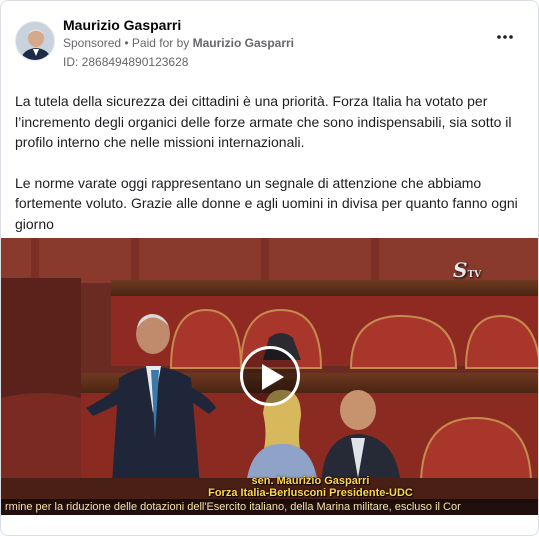 The image size is (539, 536). I want to click on speaker-party-caption: Forza Italia-Berlusconi Presidente-UDC, so click(310, 493).